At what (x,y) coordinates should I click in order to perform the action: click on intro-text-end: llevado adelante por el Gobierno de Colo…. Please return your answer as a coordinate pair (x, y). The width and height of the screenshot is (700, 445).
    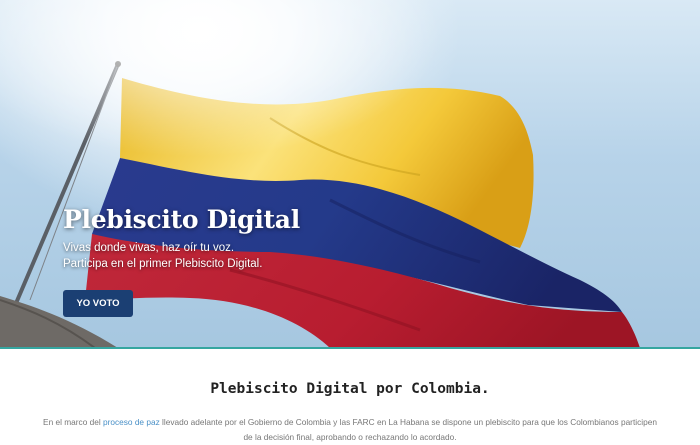
    Looking at the image, I should click on (408, 429).